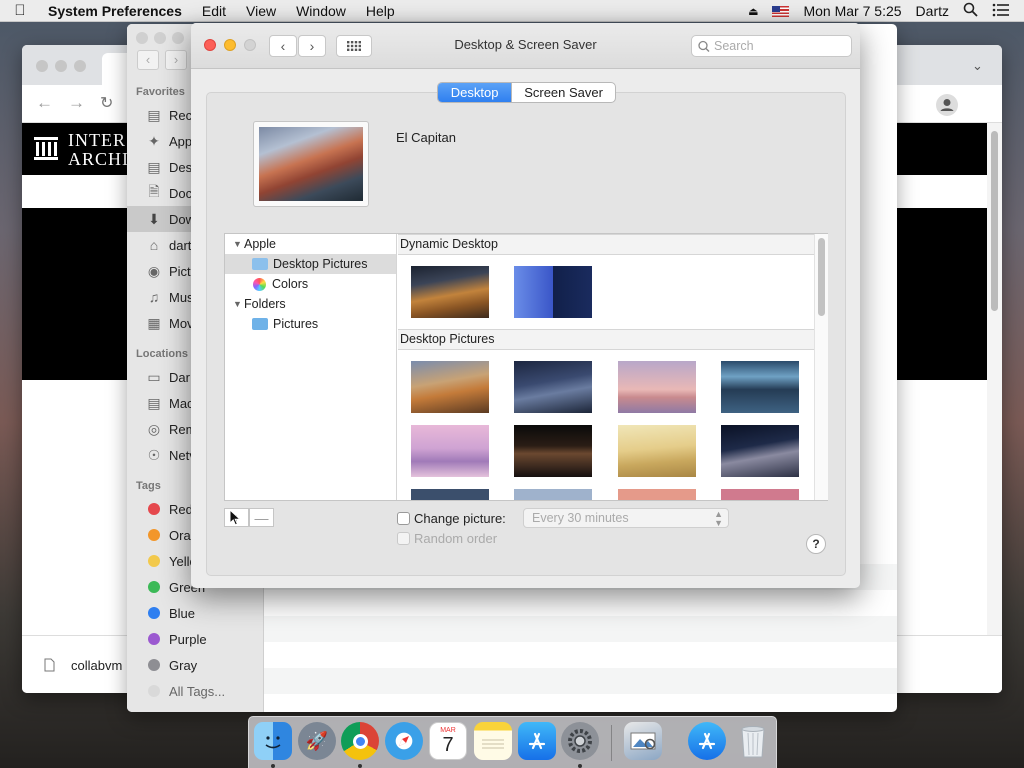 This screenshot has width=1024, height=768. What do you see at coordinates (250, 45) in the screenshot?
I see `zoom-button` at bounding box center [250, 45].